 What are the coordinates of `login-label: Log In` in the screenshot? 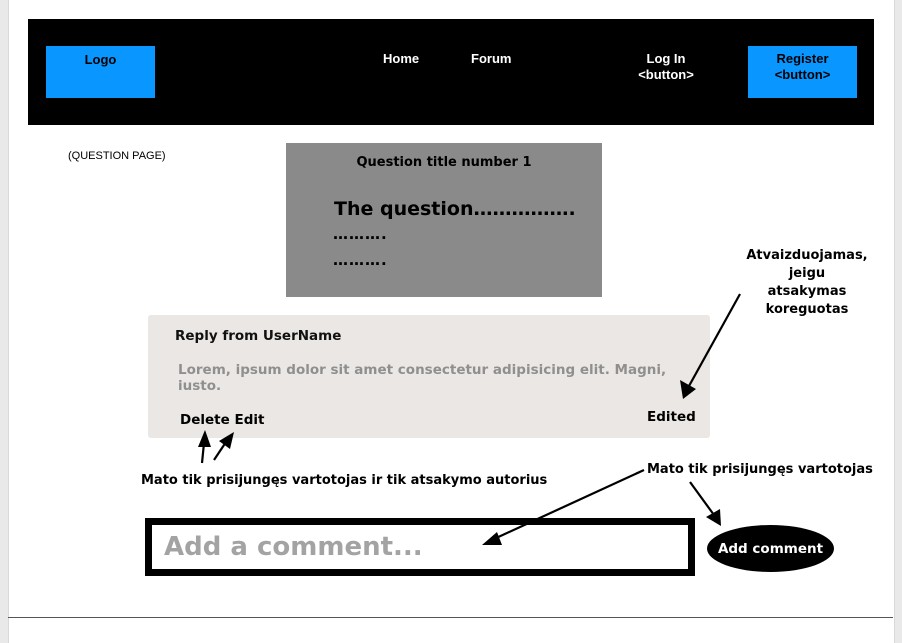 It's located at (666, 58).